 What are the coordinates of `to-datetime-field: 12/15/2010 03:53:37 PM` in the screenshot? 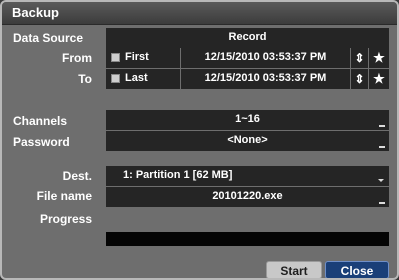 It's located at (265, 79).